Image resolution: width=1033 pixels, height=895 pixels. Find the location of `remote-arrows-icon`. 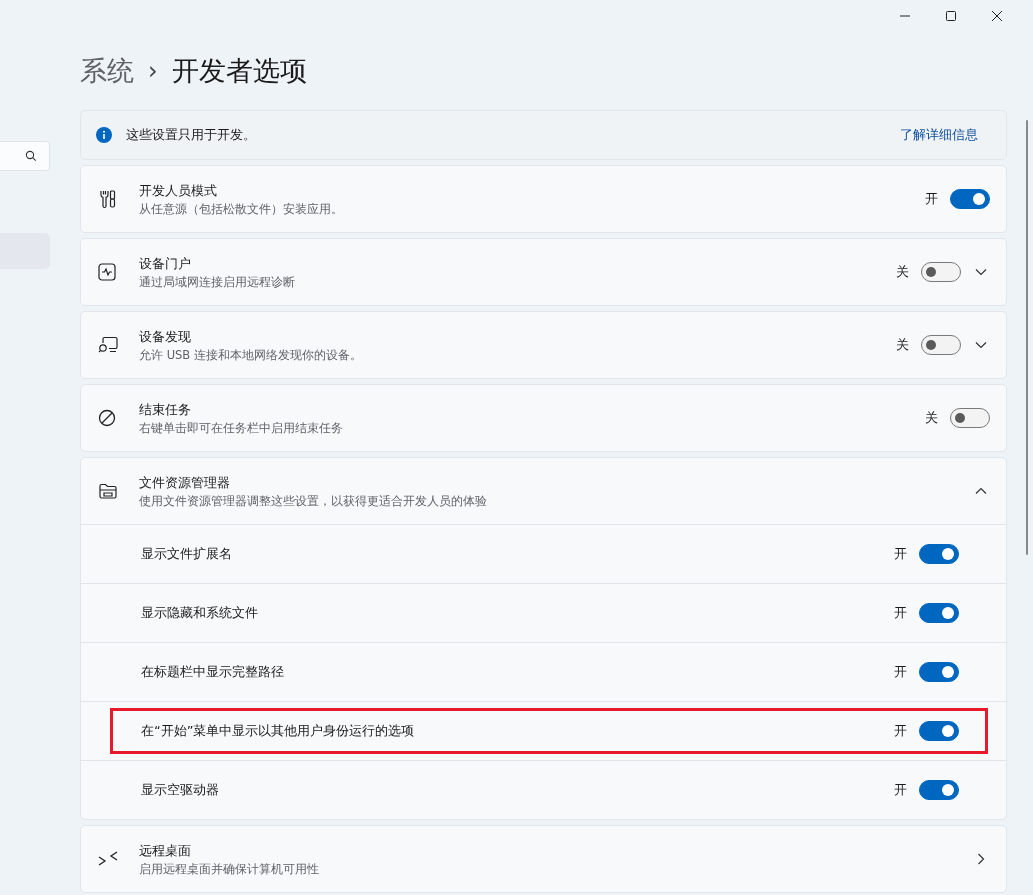

remote-arrows-icon is located at coordinates (108, 859).